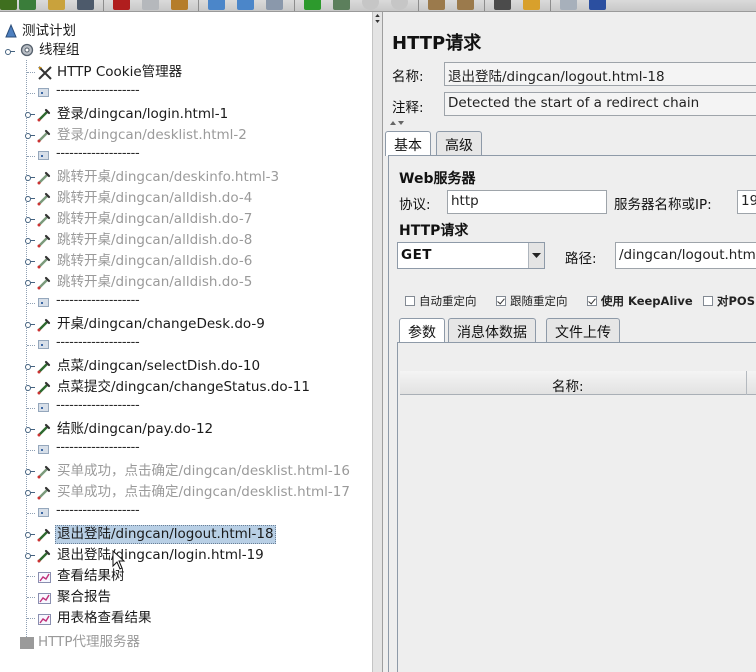 This screenshot has height=672, width=756. I want to click on tree-node-sampler-7: 跳转开桌/dingcan/alldish.do-4, so click(186, 198).